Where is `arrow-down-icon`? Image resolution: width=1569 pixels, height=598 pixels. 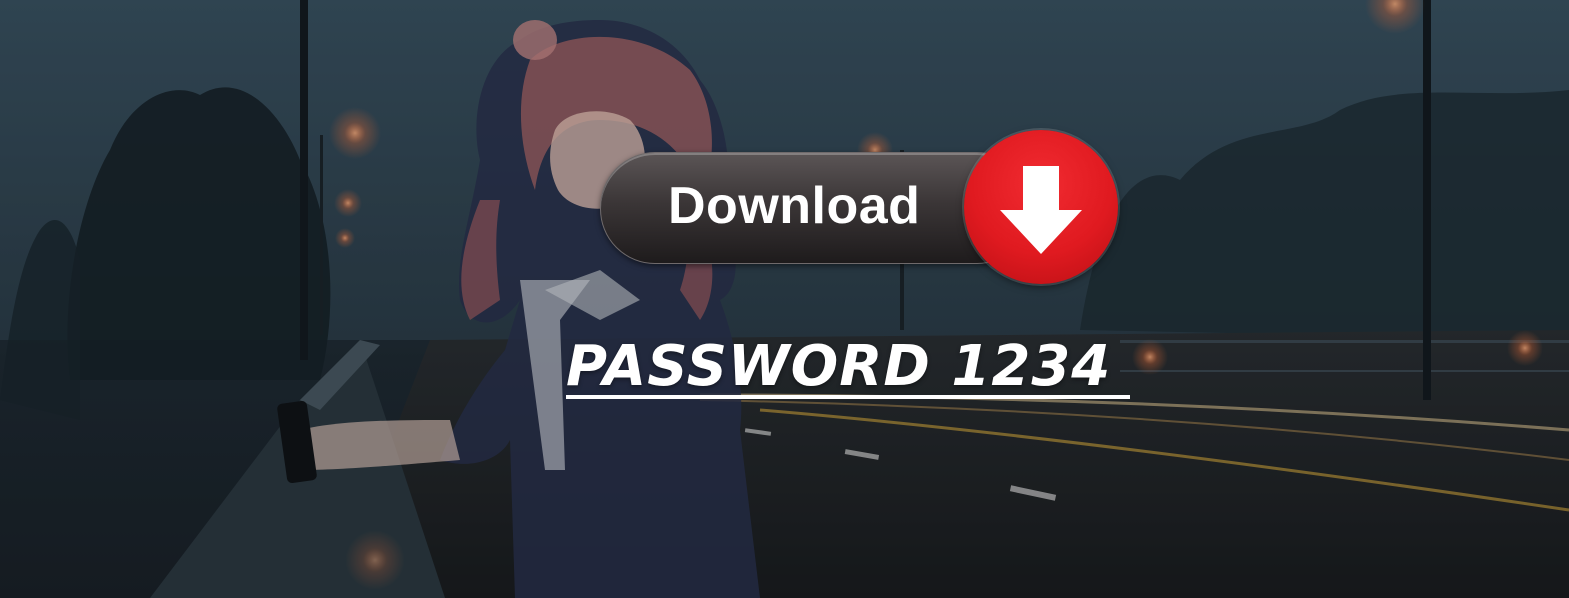 arrow-down-icon is located at coordinates (1041, 210).